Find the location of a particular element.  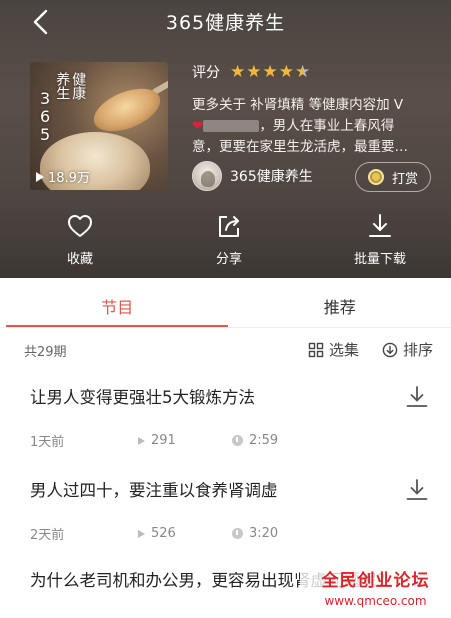

cover-label-text: 养生 is located at coordinates (62, 86).